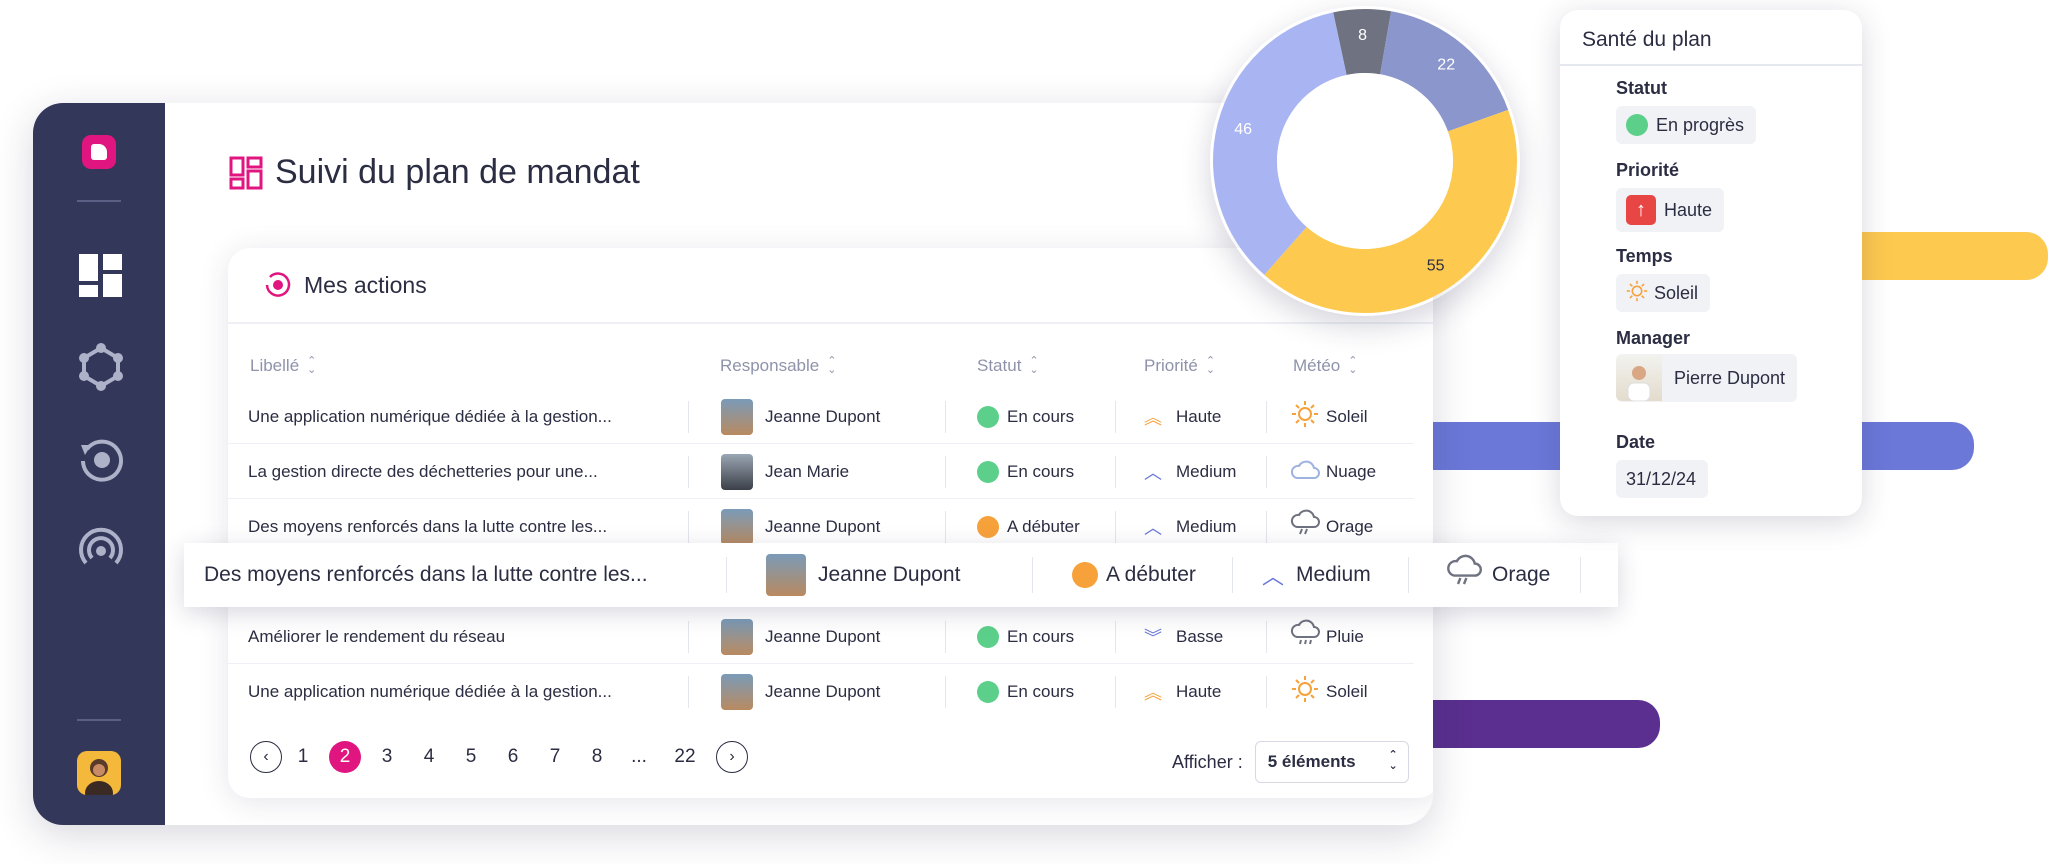  What do you see at coordinates (365, 284) in the screenshot?
I see `card-title: Mes actions` at bounding box center [365, 284].